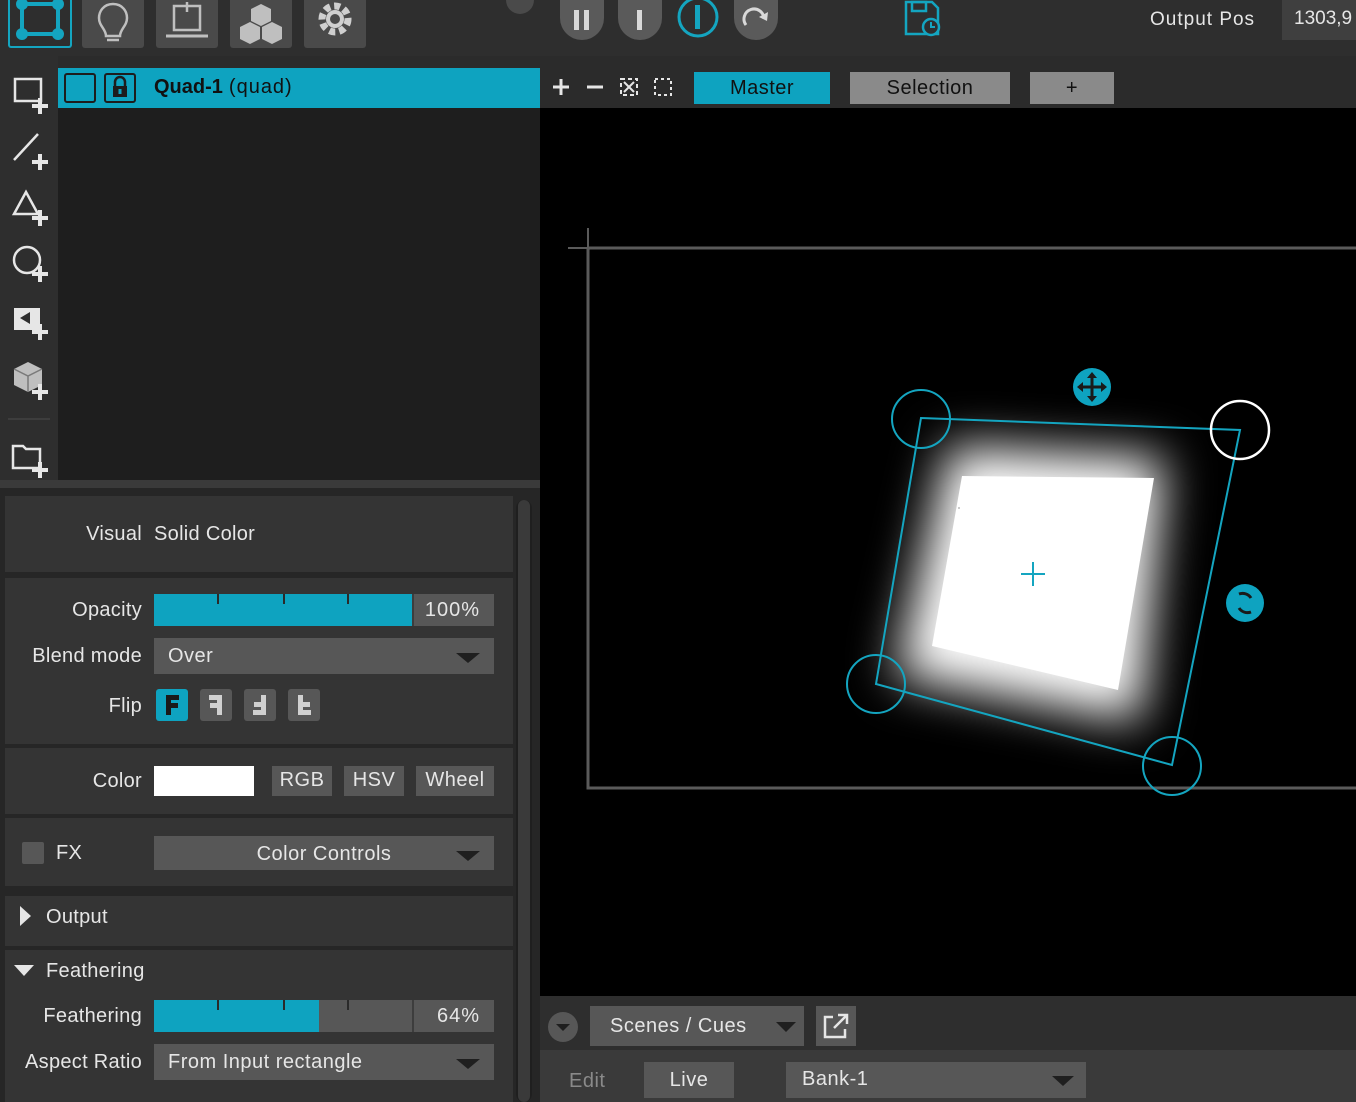 Image resolution: width=1356 pixels, height=1102 pixels. What do you see at coordinates (87, 656) in the screenshot?
I see `blend-mode-label: Blend mode` at bounding box center [87, 656].